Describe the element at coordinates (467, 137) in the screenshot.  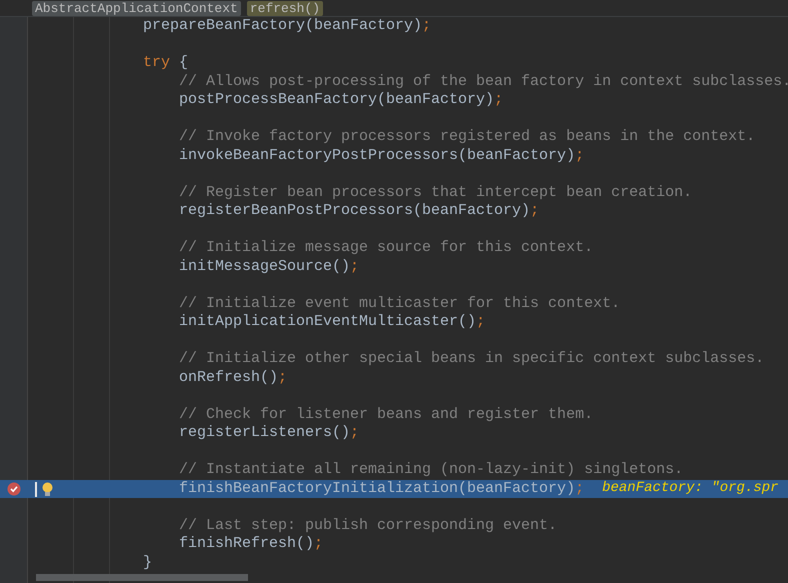
I see `code-comment: // Invoke factory processors registered as beans in the context.` at that location.